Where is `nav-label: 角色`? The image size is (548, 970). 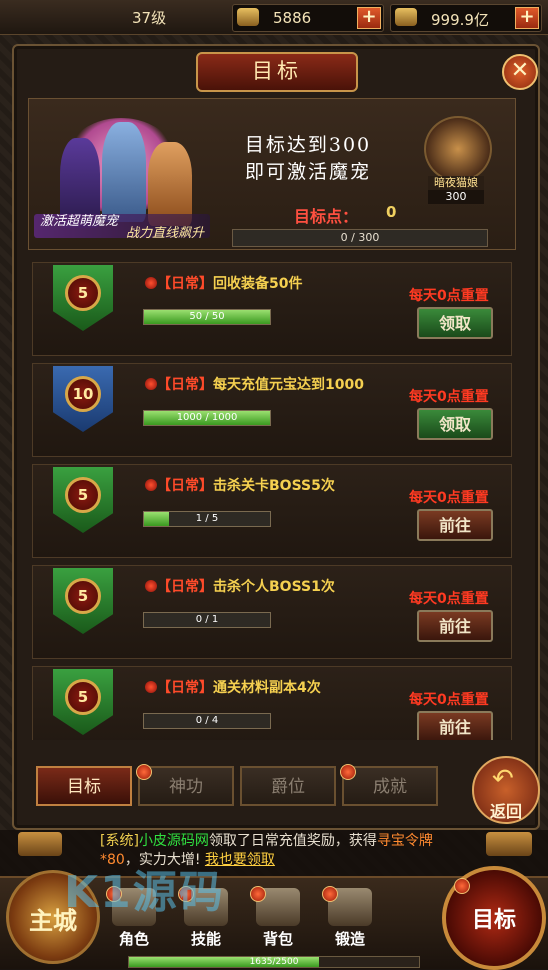
nav-label: 角色 is located at coordinates (133, 939).